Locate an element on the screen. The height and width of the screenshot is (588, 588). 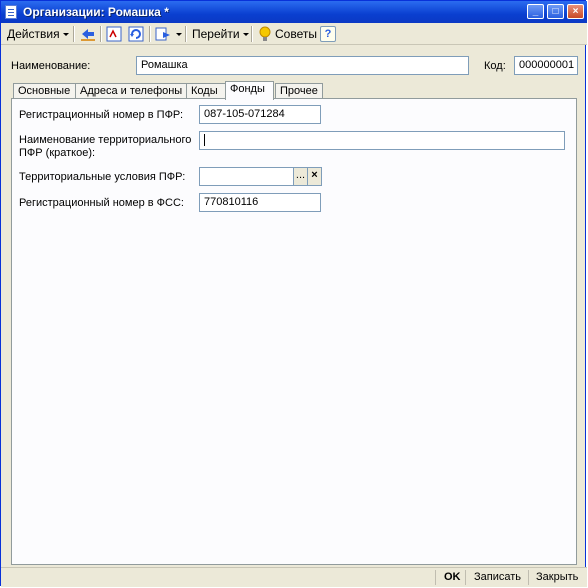
ok-button: OK is located at coordinates (452, 577).